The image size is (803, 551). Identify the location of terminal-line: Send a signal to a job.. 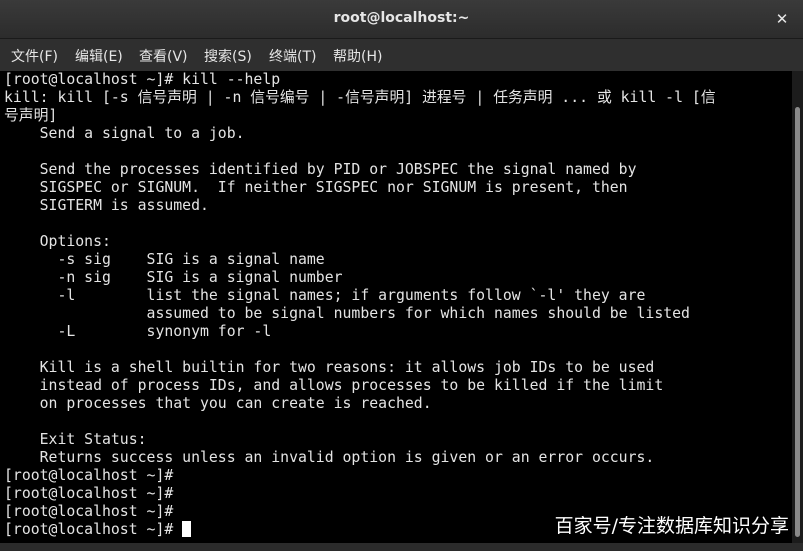
(124, 133).